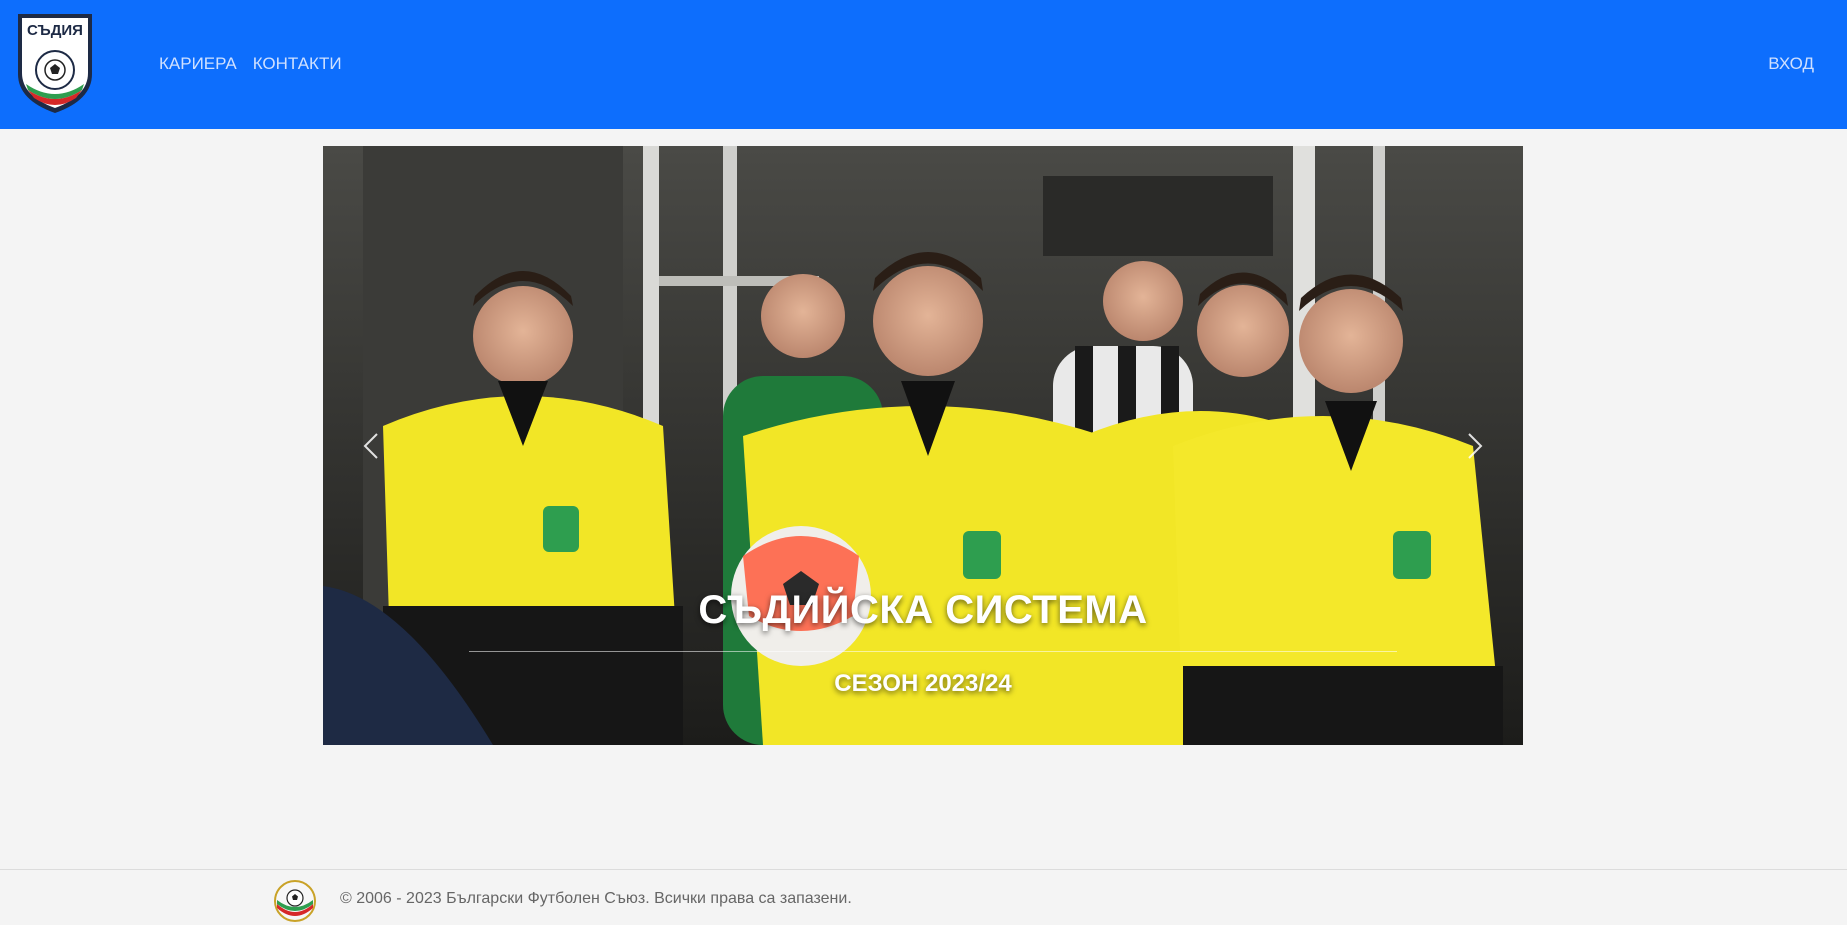 The height and width of the screenshot is (925, 1847). Describe the element at coordinates (370, 446) in the screenshot. I see `chevron-left-icon` at that location.